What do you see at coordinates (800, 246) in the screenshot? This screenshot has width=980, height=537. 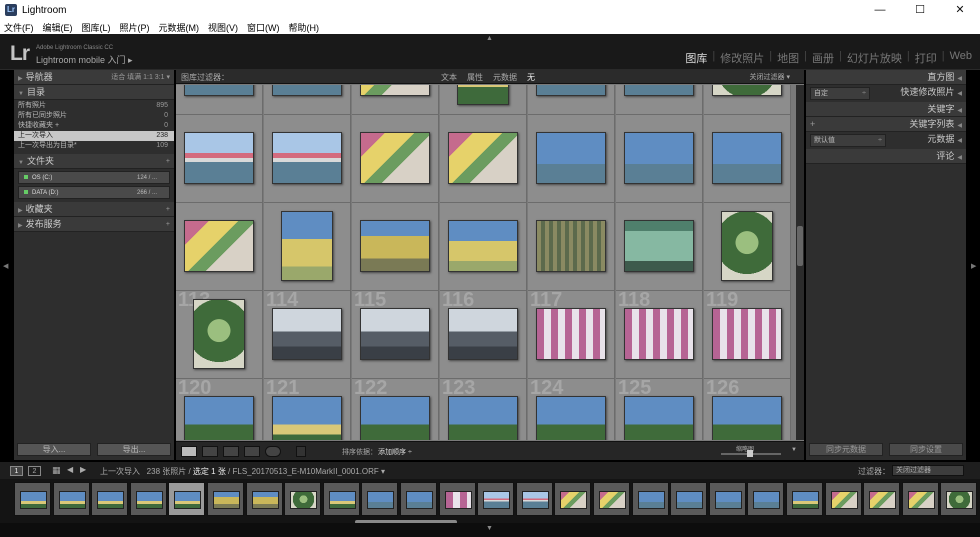 I see `grid-scroll-thumb` at bounding box center [800, 246].